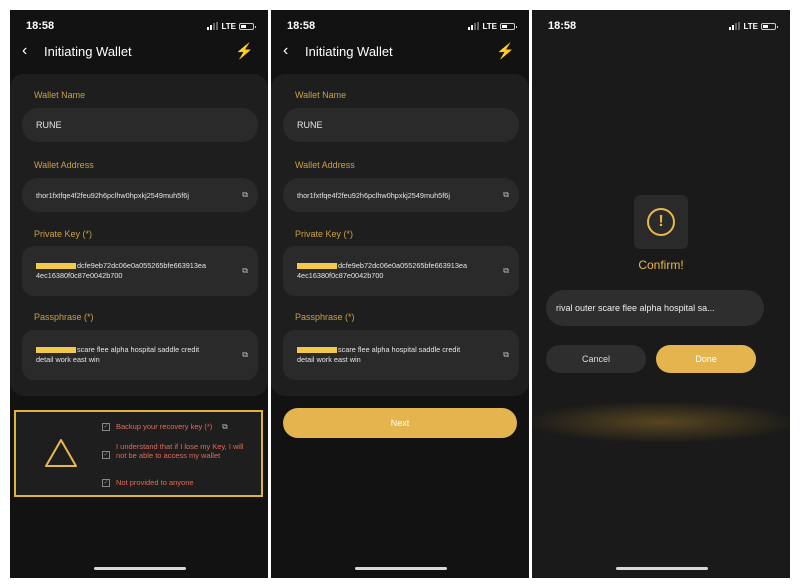 Image resolution: width=800 pixels, height=585 pixels. What do you see at coordinates (651, 359) in the screenshot?
I see `dialog-actions: Cancel Done` at bounding box center [651, 359].